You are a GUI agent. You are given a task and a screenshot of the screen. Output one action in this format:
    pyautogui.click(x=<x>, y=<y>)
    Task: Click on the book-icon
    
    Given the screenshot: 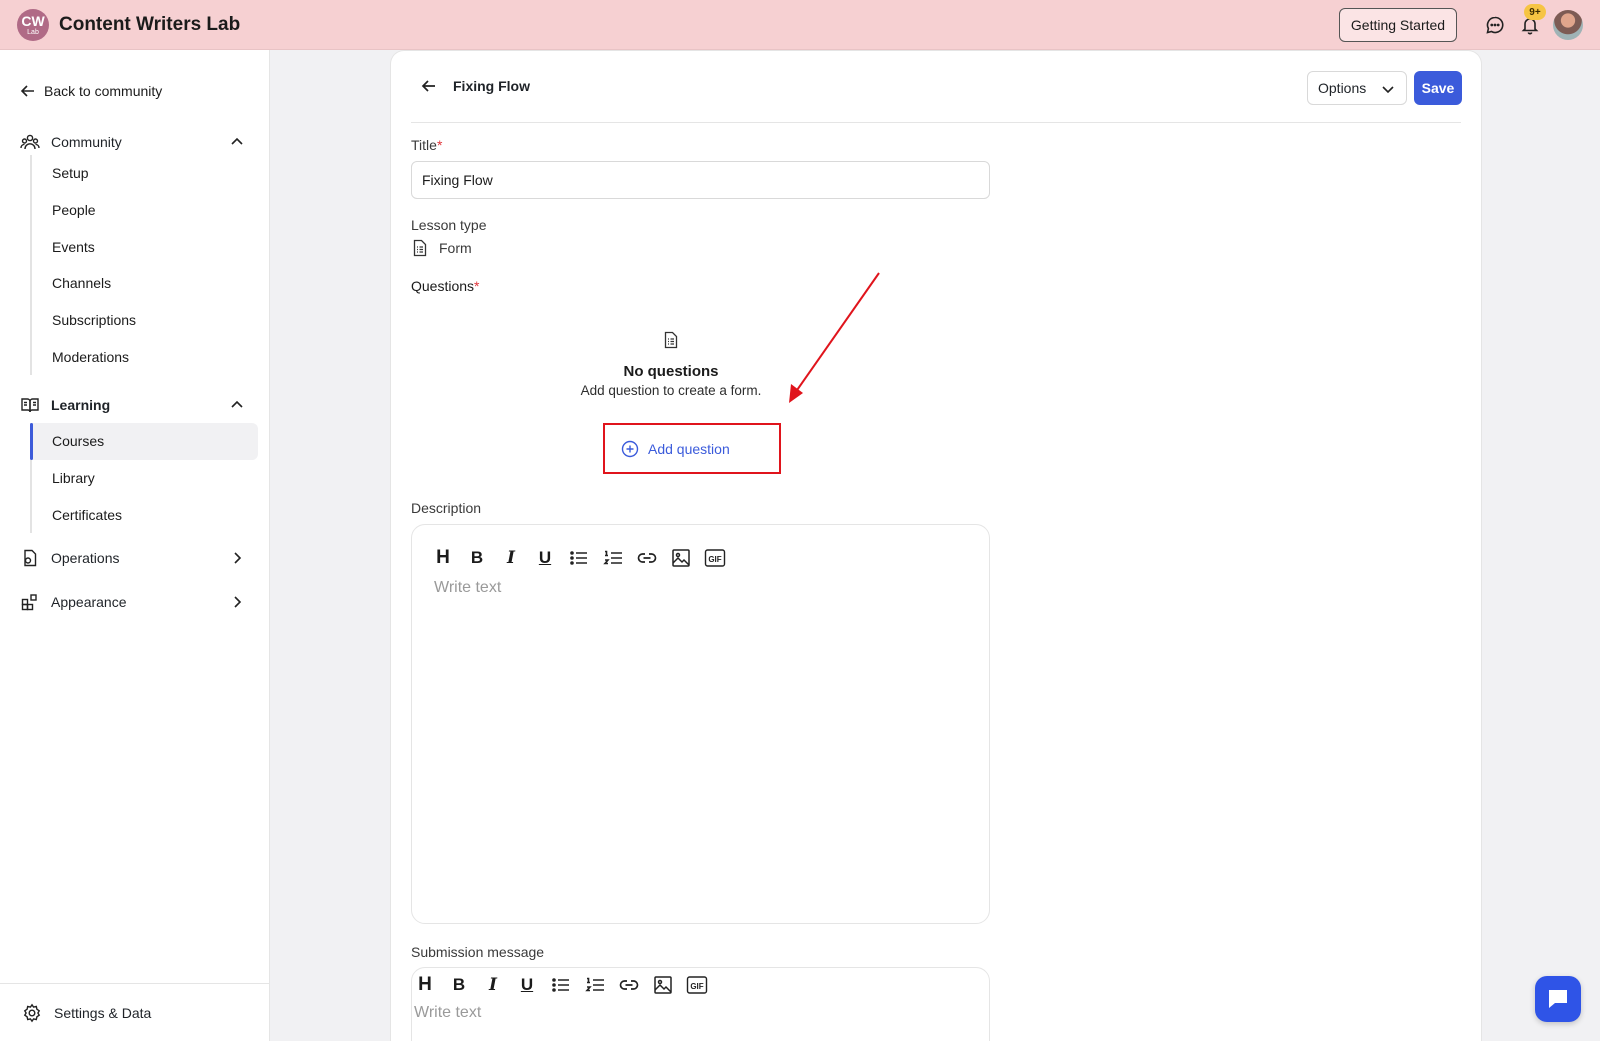 What is the action you would take?
    pyautogui.click(x=30, y=405)
    